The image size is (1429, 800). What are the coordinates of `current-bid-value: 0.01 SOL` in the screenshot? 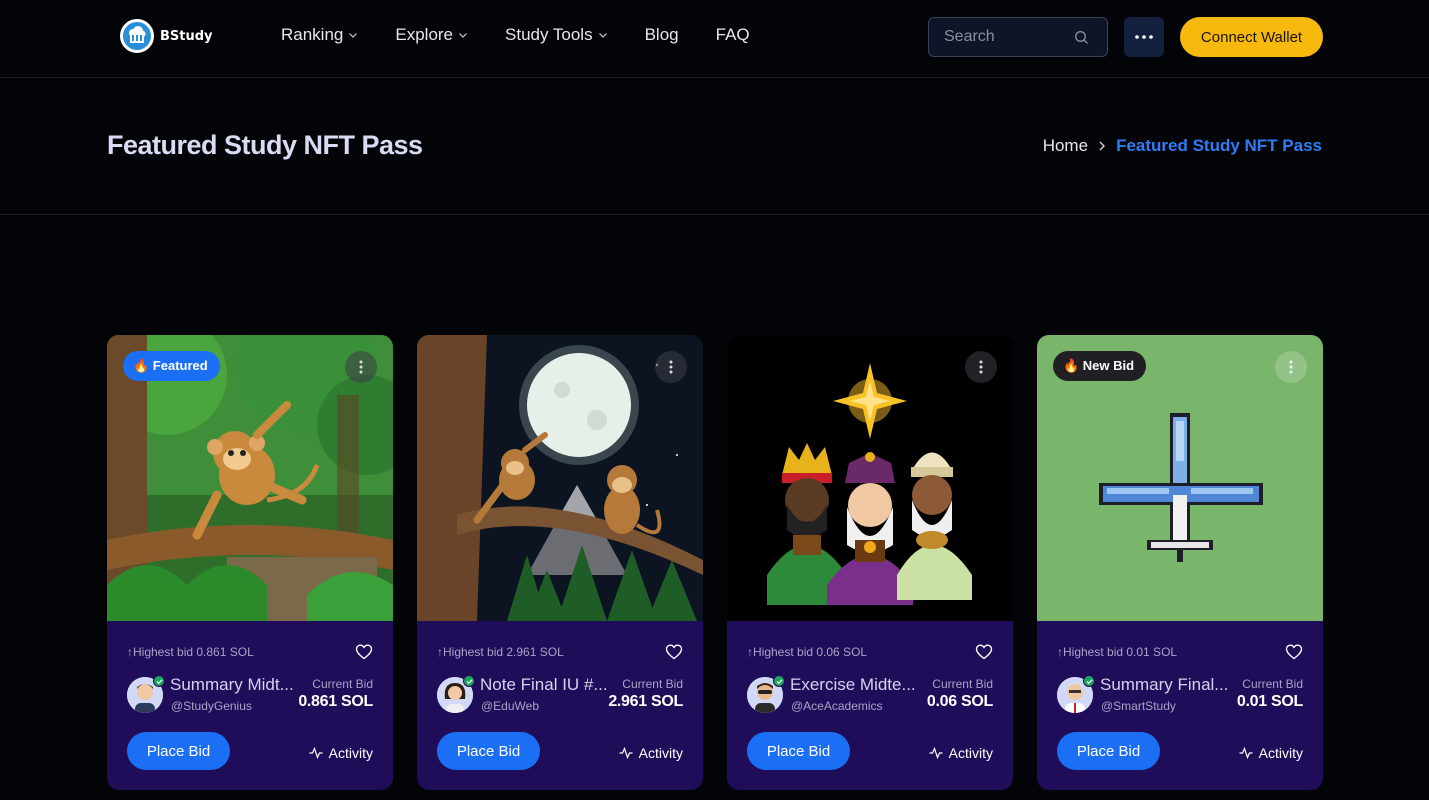 It's located at (1269, 701).